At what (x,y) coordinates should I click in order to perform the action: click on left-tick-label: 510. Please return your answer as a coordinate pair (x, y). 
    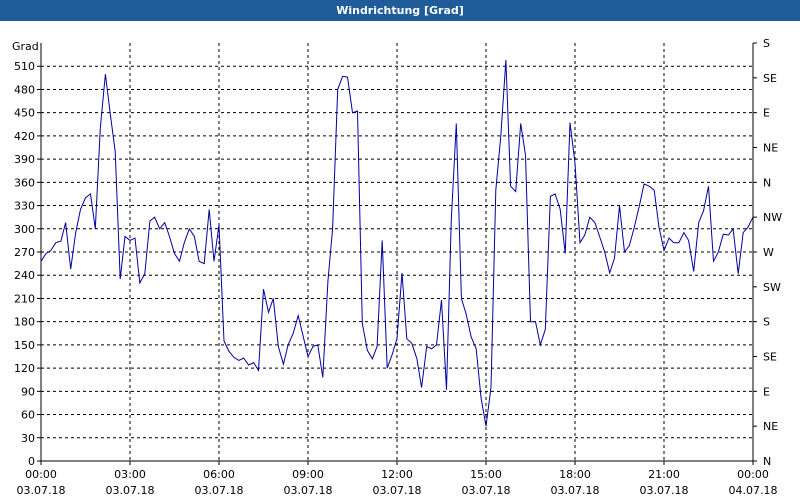
    Looking at the image, I should click on (24, 66).